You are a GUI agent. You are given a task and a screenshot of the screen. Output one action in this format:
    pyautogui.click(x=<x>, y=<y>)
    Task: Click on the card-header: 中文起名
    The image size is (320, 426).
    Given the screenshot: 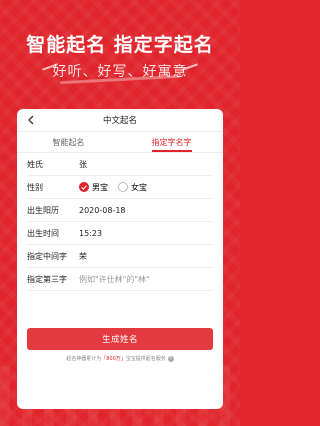 What is the action you would take?
    pyautogui.click(x=120, y=120)
    